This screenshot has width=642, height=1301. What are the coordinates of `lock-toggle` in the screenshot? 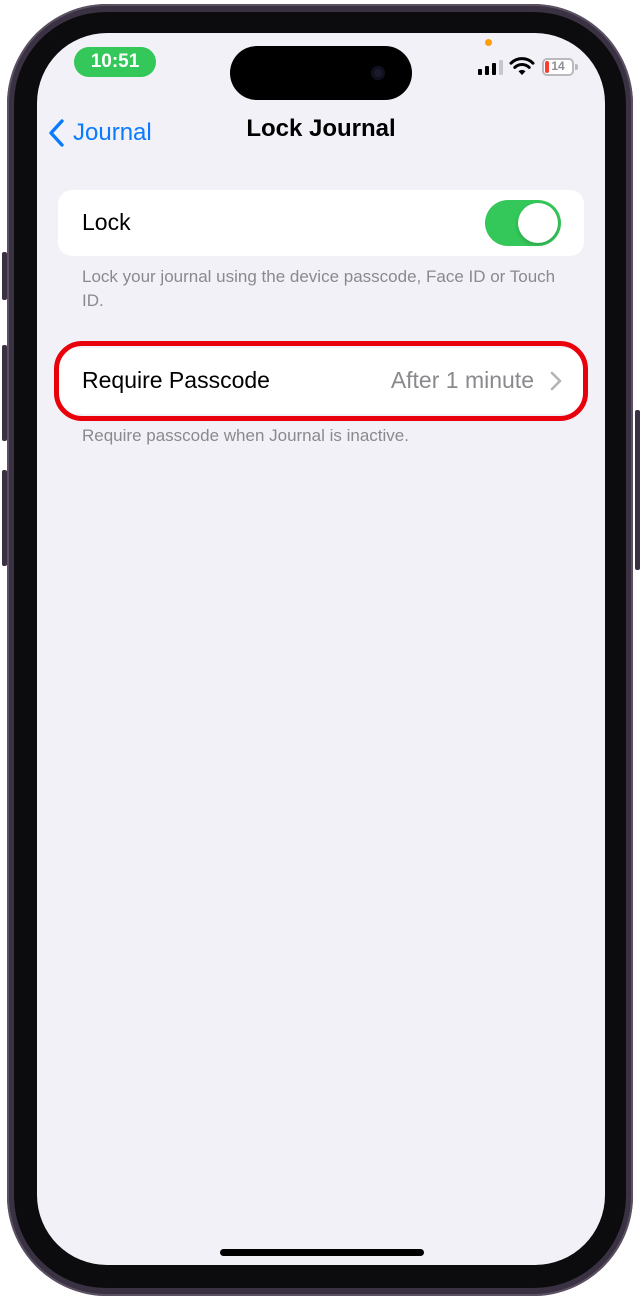 It's located at (523, 223).